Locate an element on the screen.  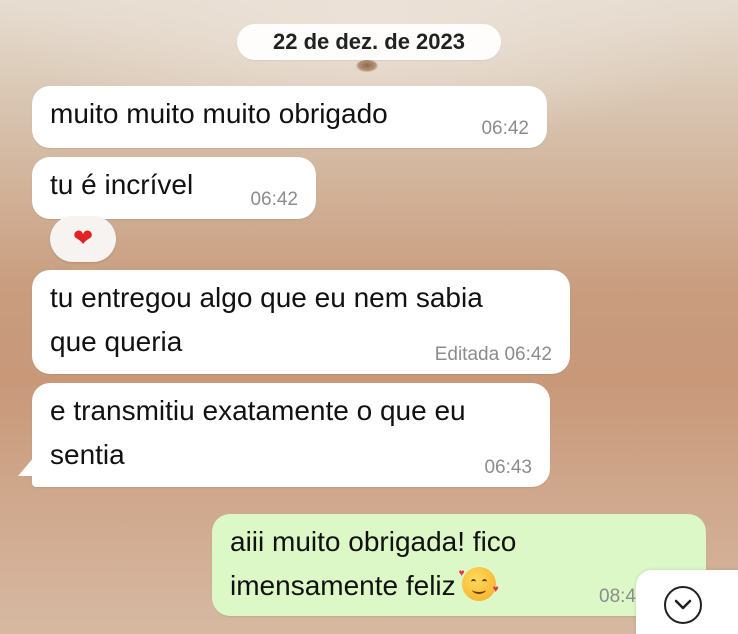
heart-icon: ❤ is located at coordinates (83, 238).